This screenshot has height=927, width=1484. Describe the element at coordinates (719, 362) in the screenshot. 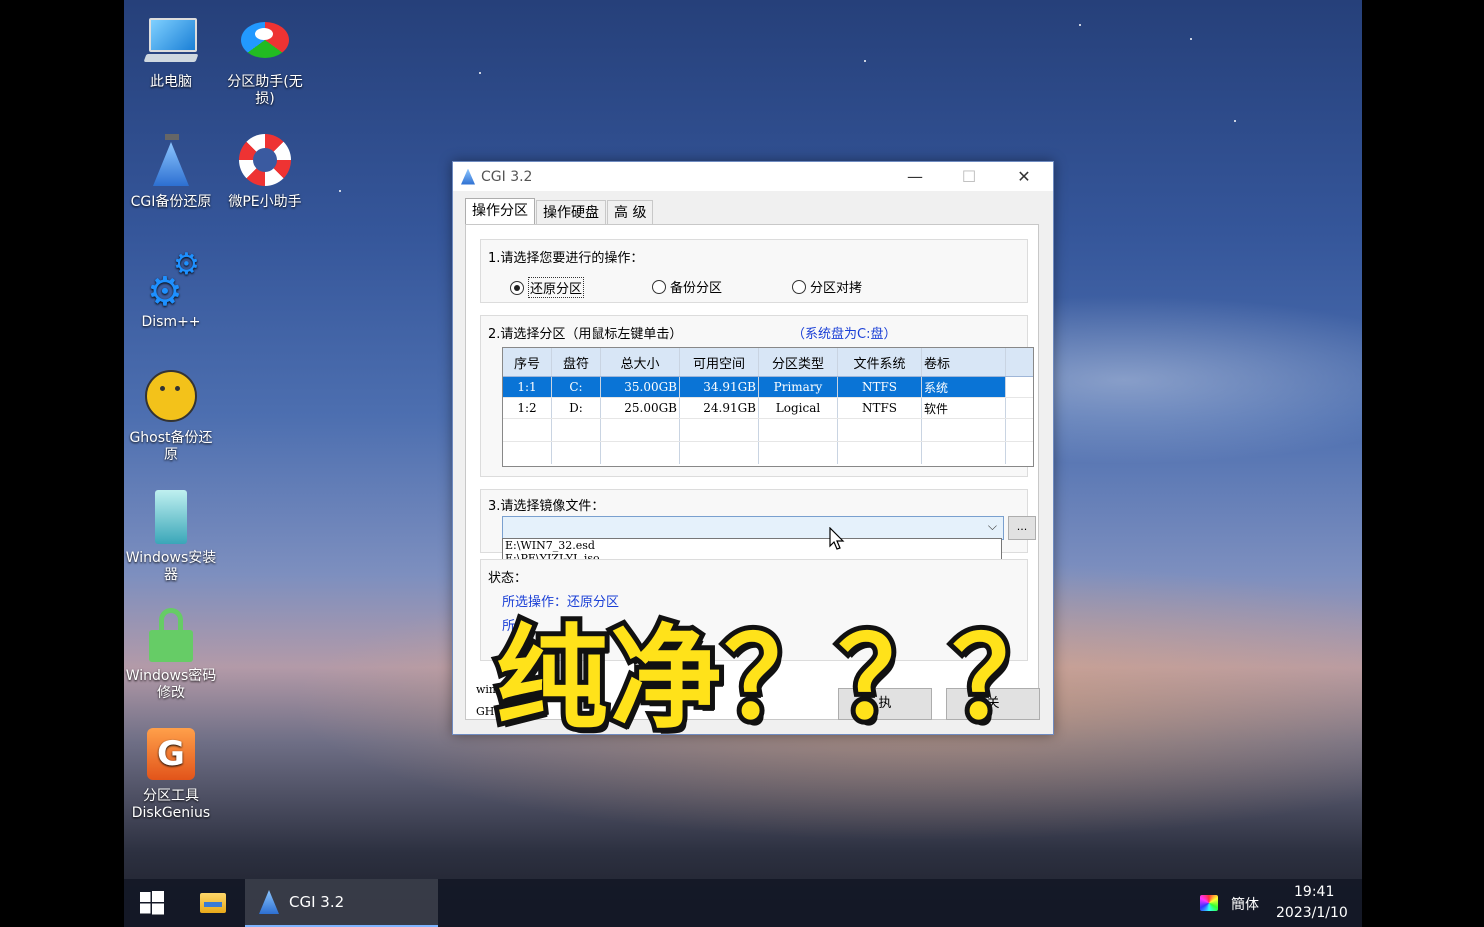

I see `col-free: 可用空间` at that location.